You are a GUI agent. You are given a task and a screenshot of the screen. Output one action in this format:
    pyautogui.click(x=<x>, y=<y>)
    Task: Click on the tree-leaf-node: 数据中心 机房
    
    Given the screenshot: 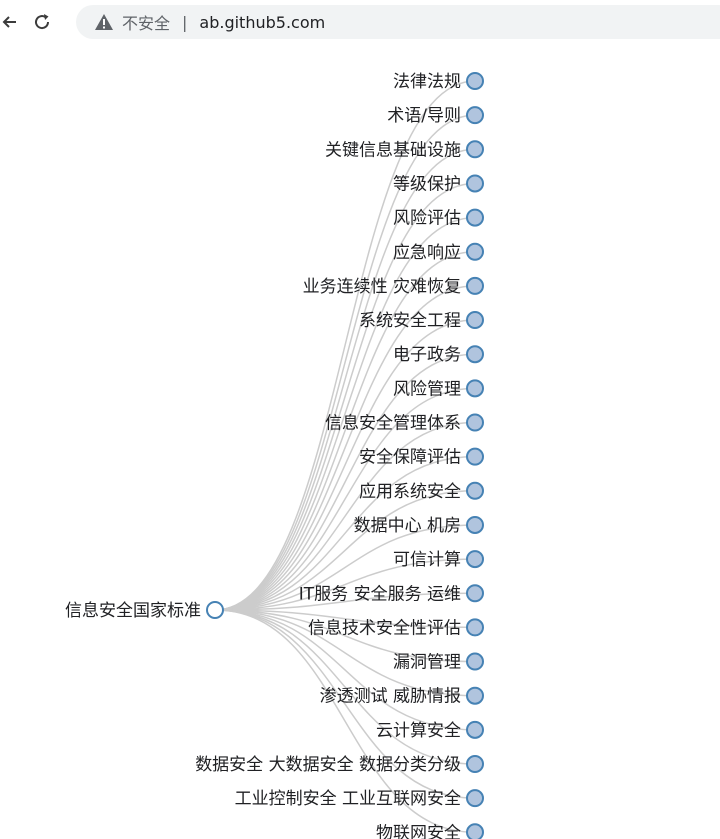 What is the action you would take?
    pyautogui.click(x=419, y=525)
    